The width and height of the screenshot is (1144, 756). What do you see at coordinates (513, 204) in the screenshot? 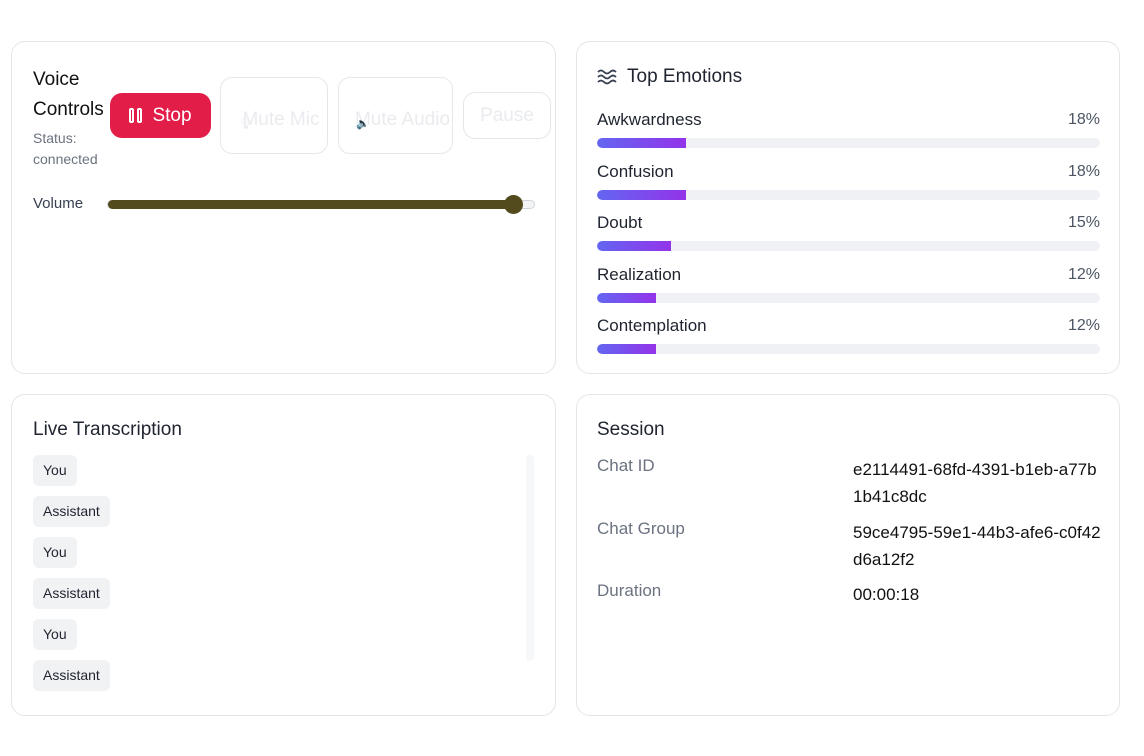
I see `volume-slider-thumb` at bounding box center [513, 204].